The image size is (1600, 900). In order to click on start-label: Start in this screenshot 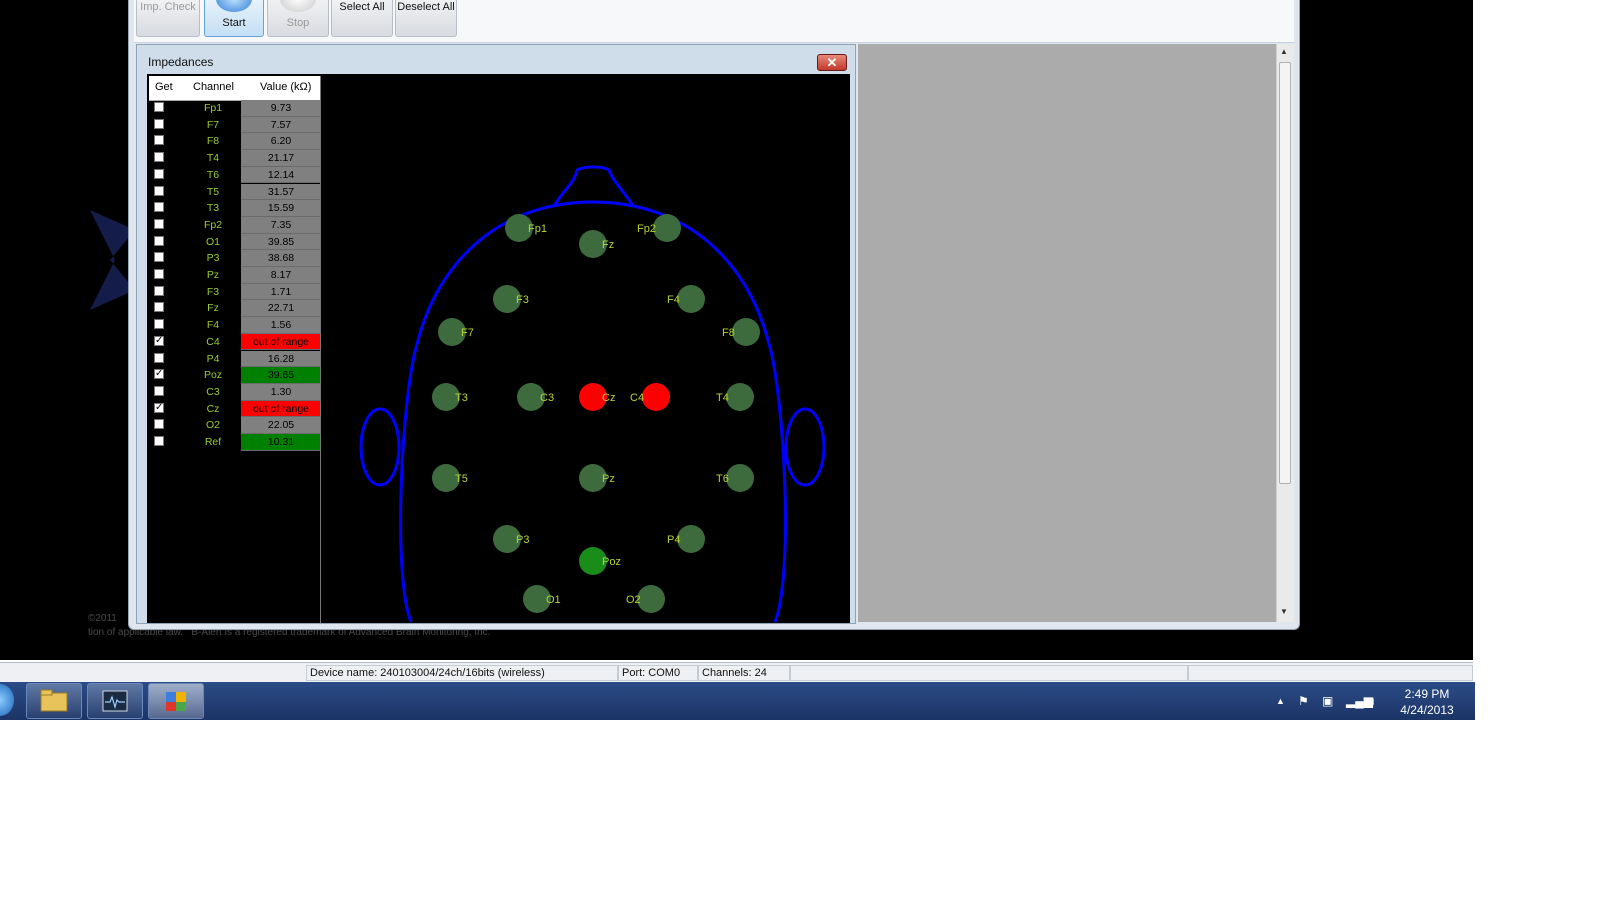, I will do `click(234, 23)`.